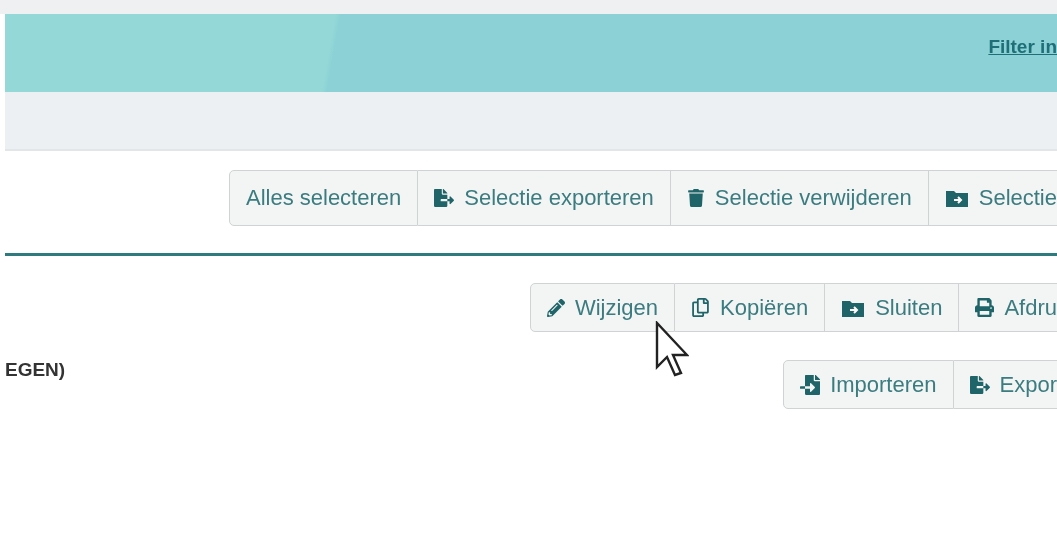 The height and width of the screenshot is (554, 1057). I want to click on toolbar-button: Afdru, so click(1008, 307).